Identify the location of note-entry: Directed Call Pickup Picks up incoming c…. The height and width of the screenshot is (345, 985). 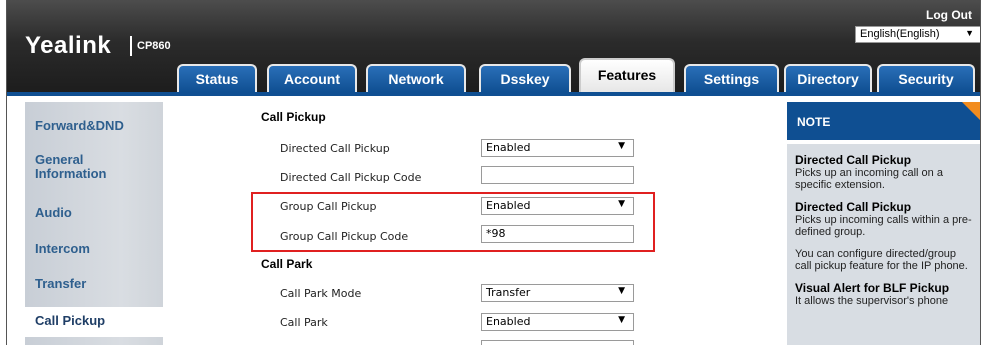
(883, 219).